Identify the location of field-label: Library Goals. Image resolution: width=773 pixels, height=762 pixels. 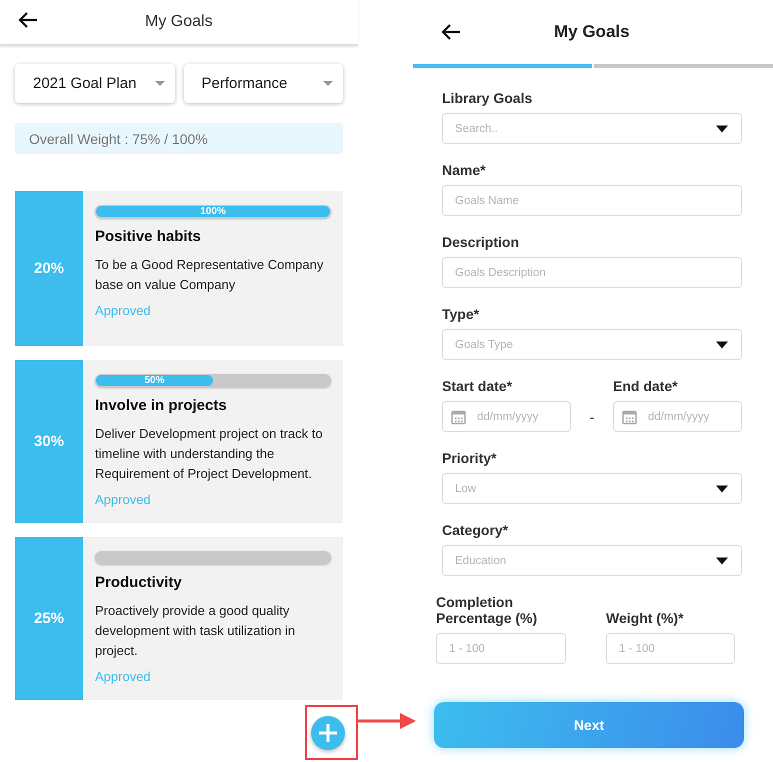
(488, 98).